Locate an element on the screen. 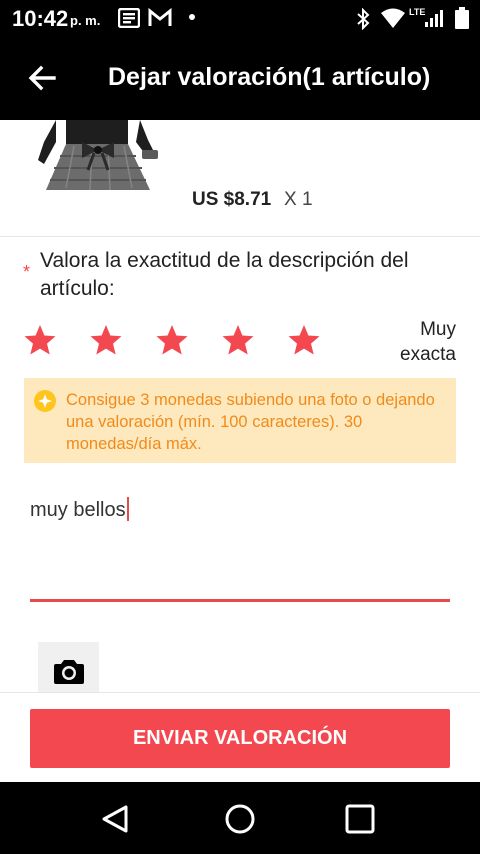 The height and width of the screenshot is (854, 480). coin-icon is located at coordinates (45, 401).